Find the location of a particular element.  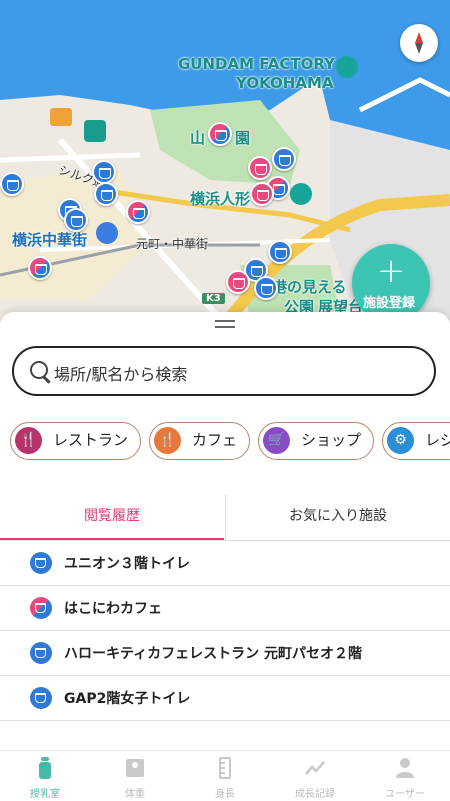

restaurant-icon: 🍴 is located at coordinates (28, 440).